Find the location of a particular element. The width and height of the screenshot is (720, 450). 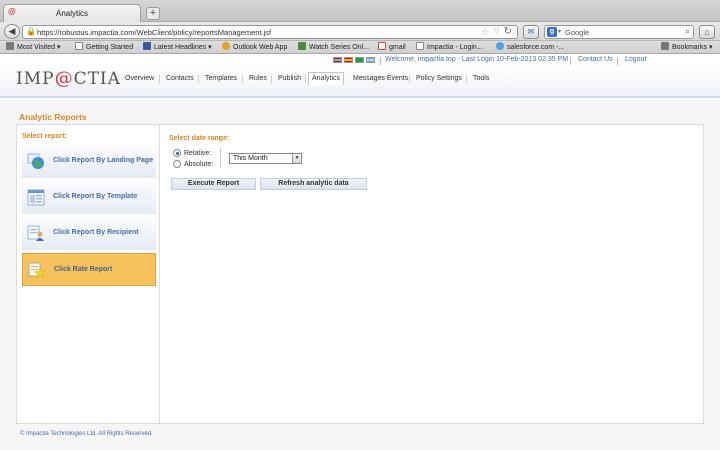

search-input: Google is located at coordinates (577, 32).